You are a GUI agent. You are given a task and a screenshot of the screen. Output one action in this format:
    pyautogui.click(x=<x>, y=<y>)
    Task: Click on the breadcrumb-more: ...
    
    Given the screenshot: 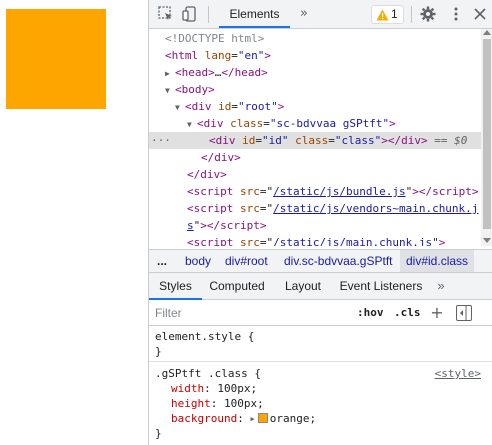 What is the action you would take?
    pyautogui.click(x=162, y=261)
    